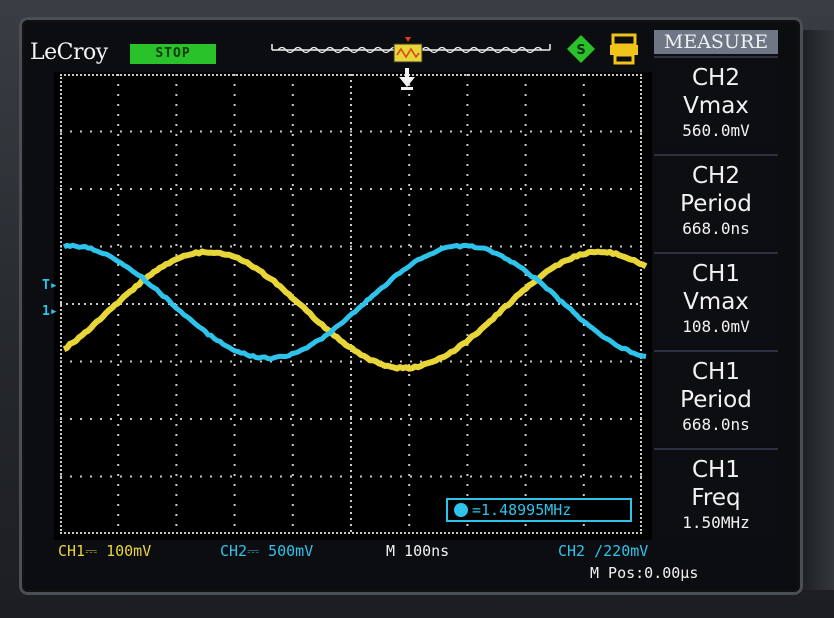 This screenshot has height=618, width=834. Describe the element at coordinates (46, 311) in the screenshot. I see `ch1-ground-label: 1` at that location.